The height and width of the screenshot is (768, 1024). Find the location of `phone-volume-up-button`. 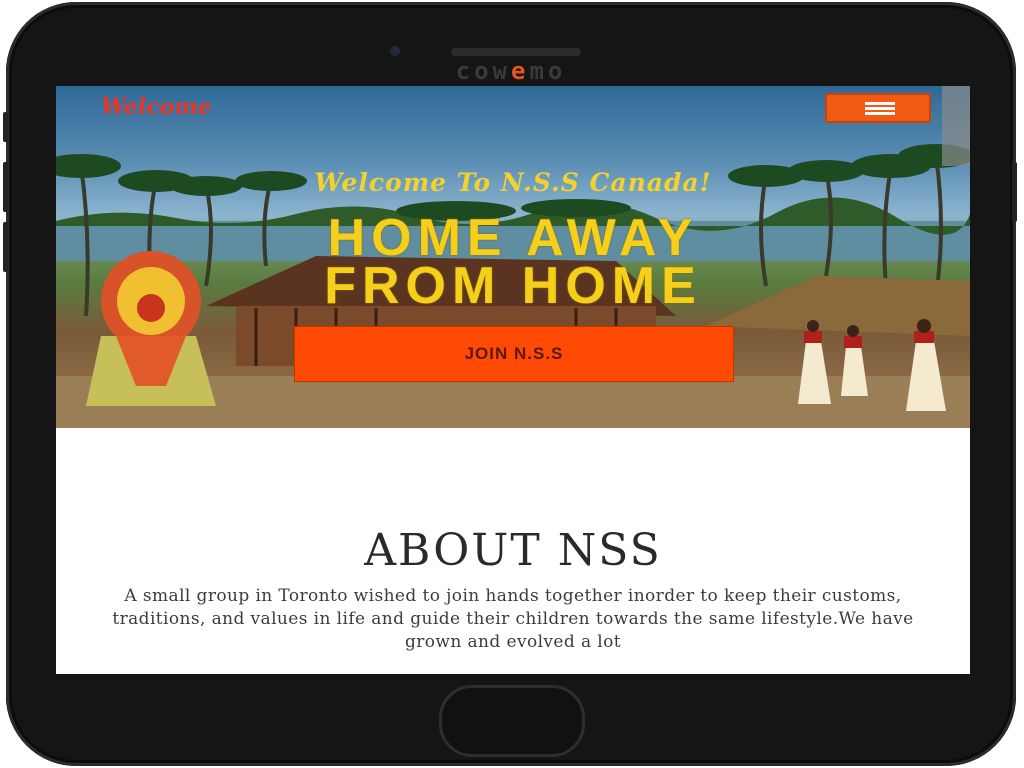

phone-volume-up-button is located at coordinates (5, 187).